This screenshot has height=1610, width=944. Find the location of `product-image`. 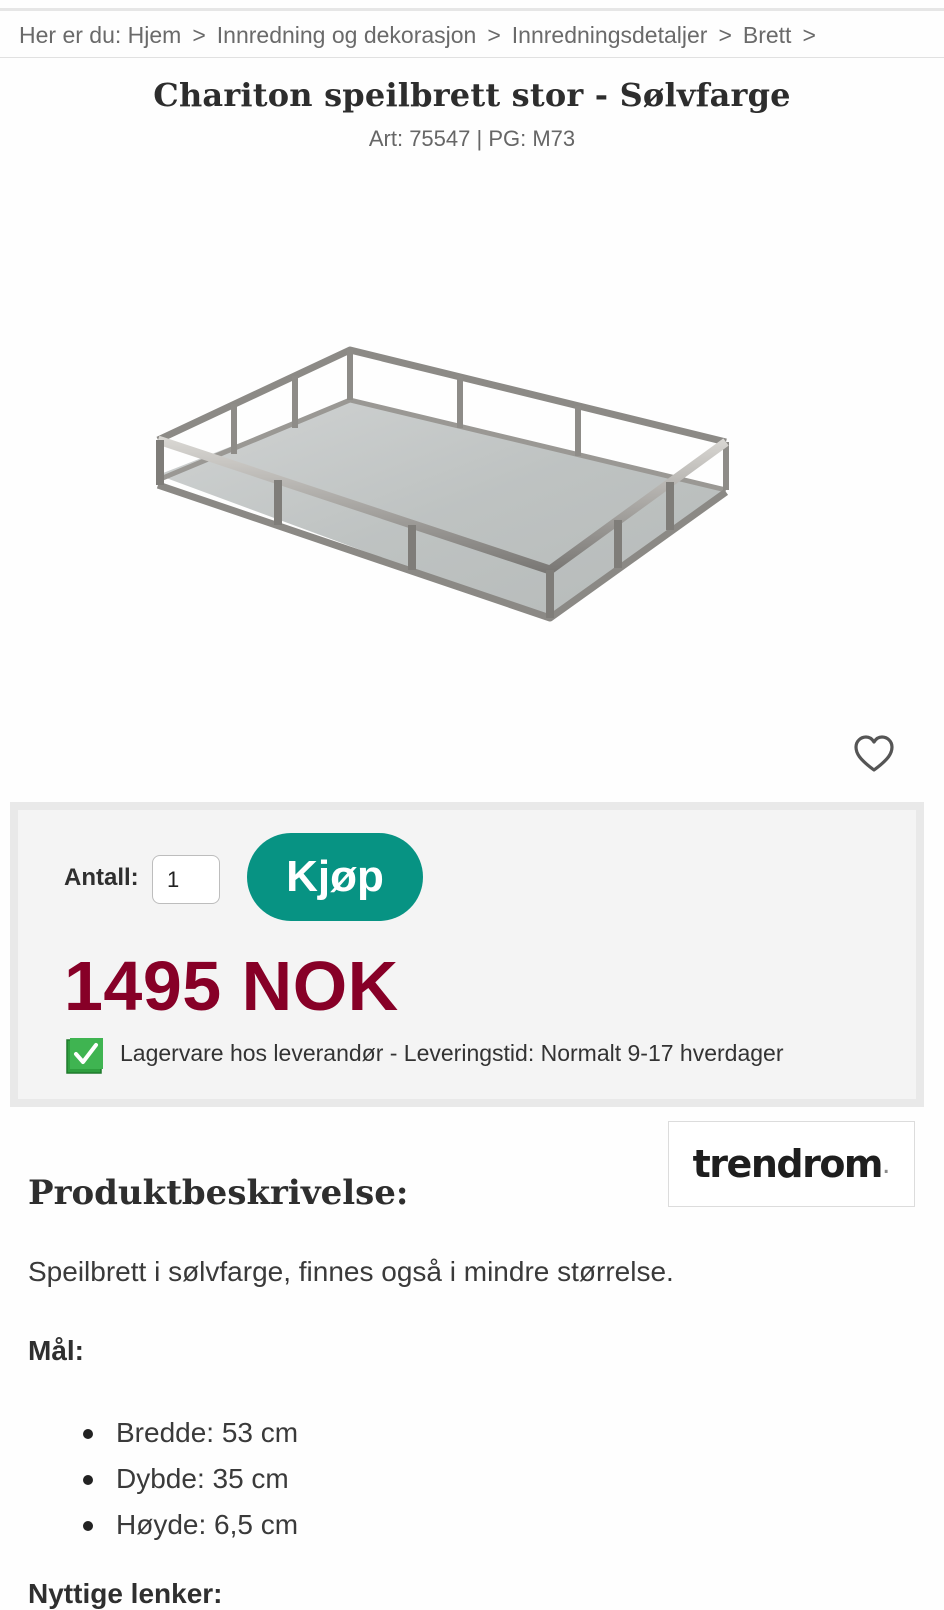

product-image is located at coordinates (450, 485).